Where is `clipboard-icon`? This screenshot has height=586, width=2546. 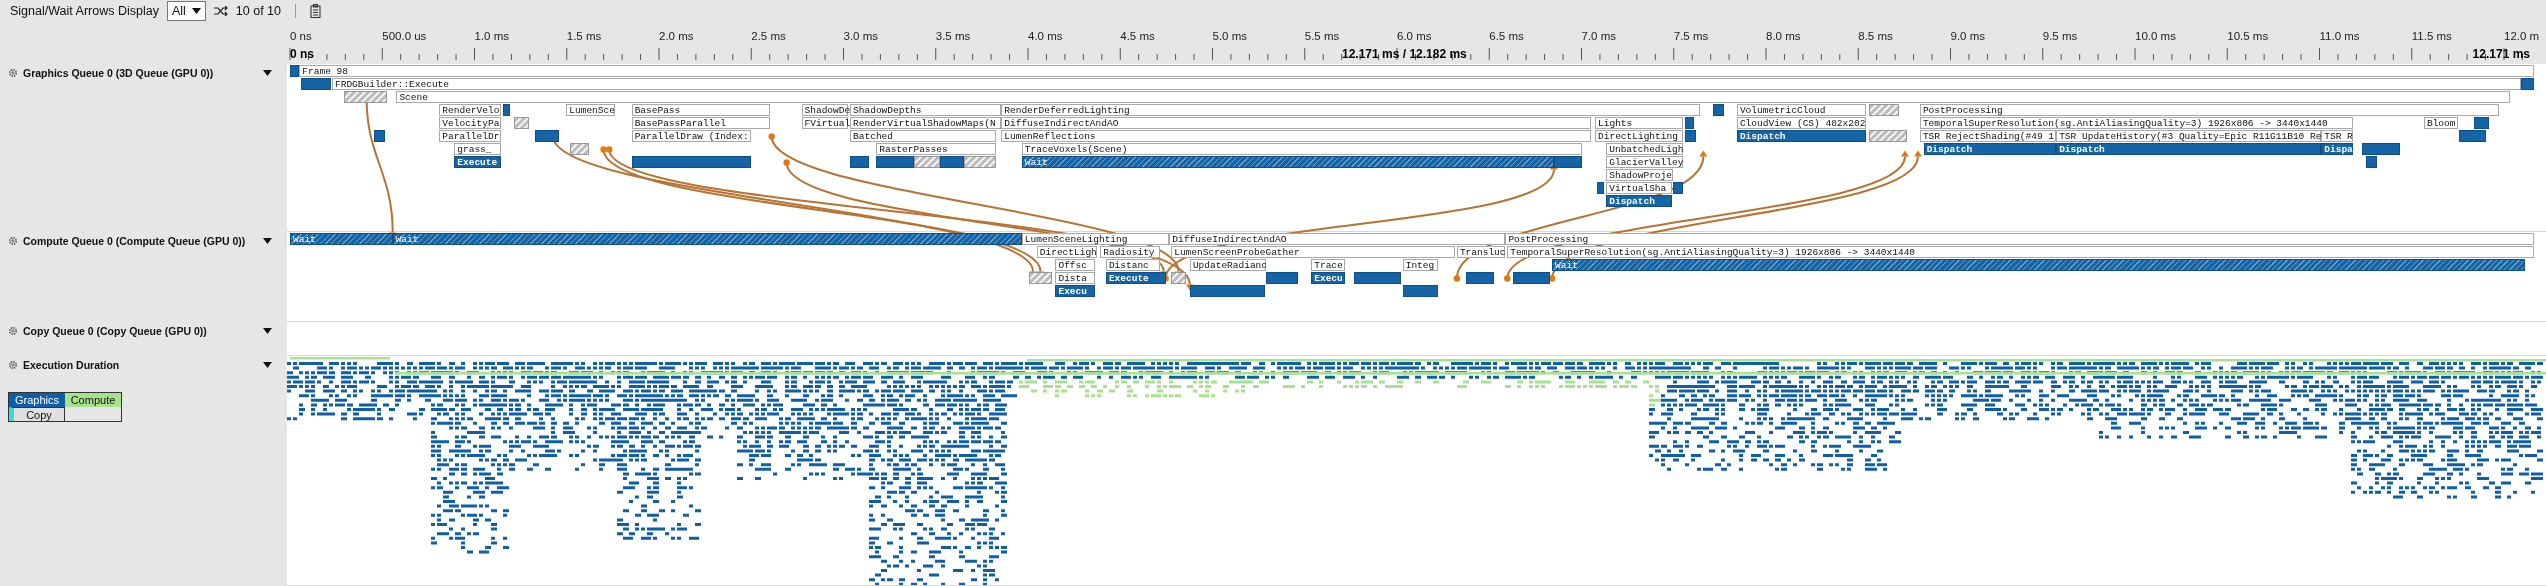
clipboard-icon is located at coordinates (315, 11).